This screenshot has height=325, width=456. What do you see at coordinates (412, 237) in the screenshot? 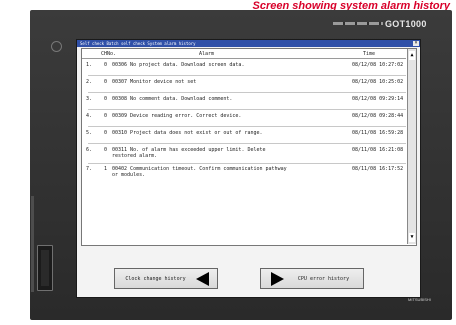
I see `scroll-down-icon: ▼` at bounding box center [412, 237].